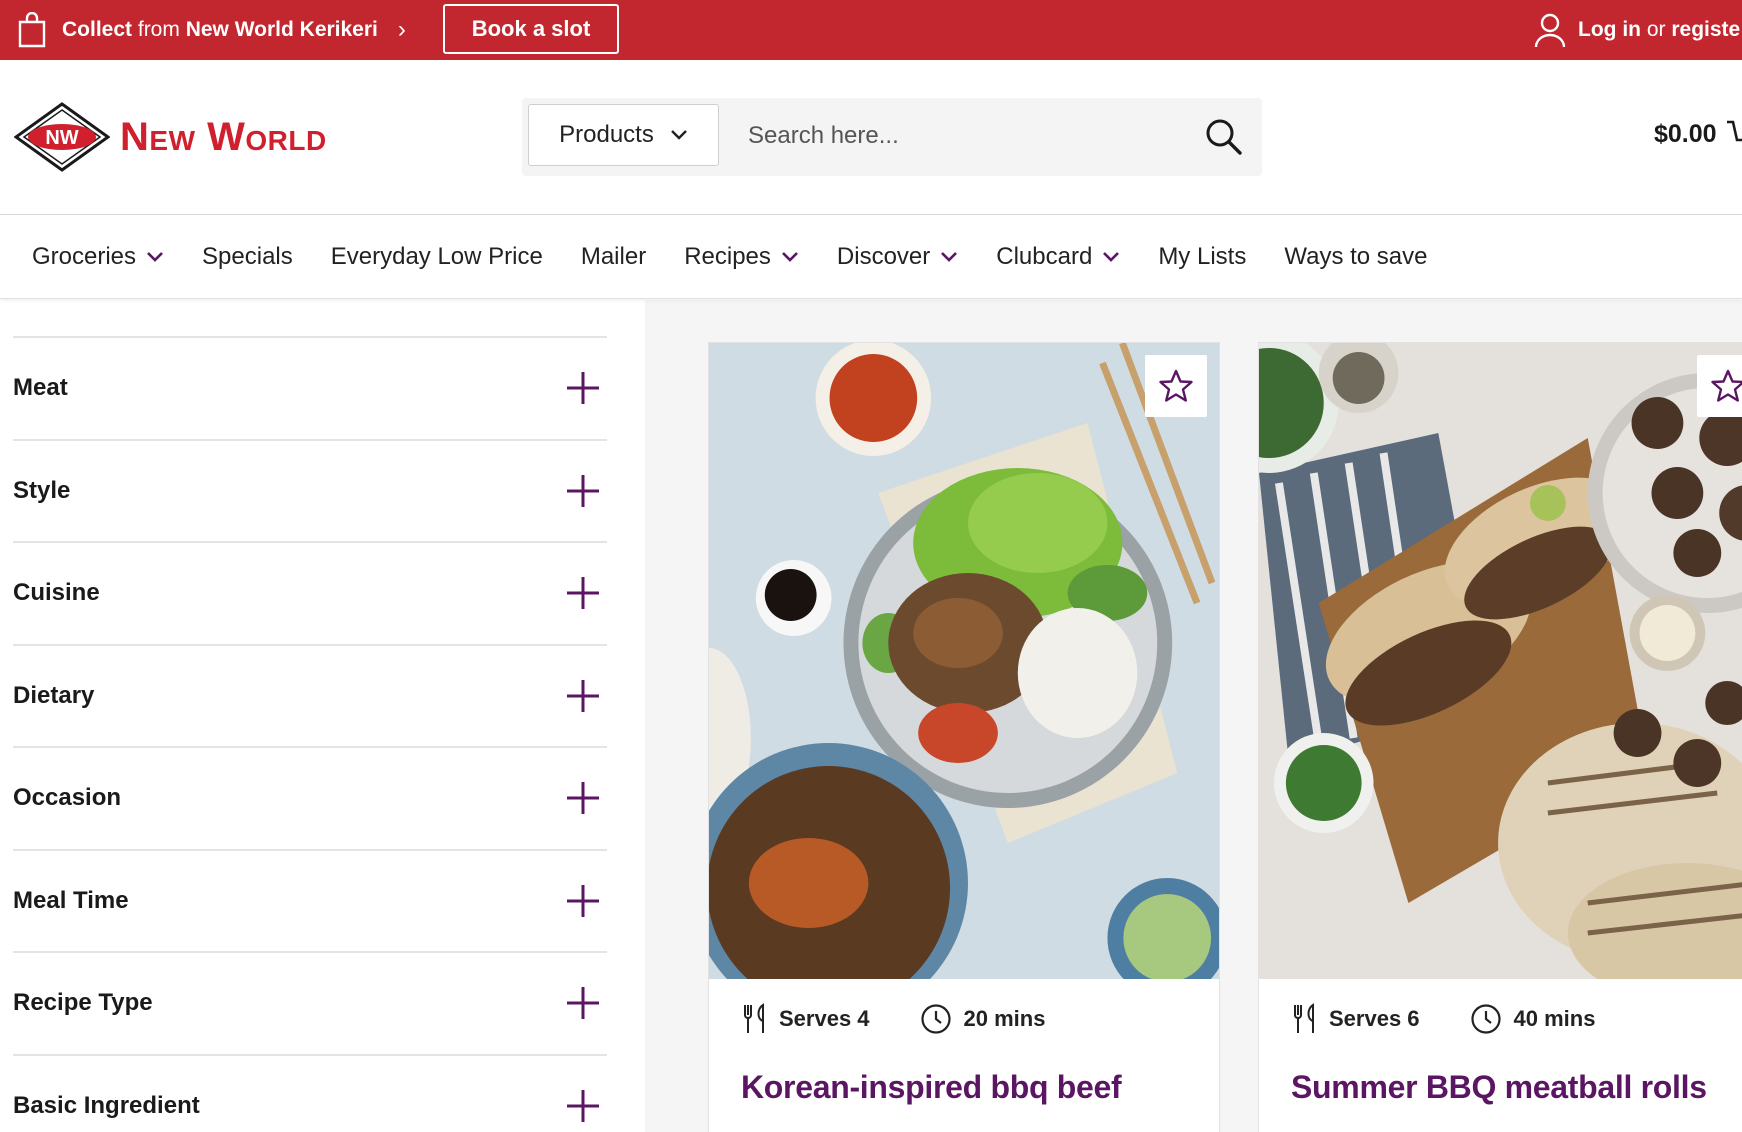 This screenshot has width=1742, height=1132. I want to click on recipe-title: Korean-inspired bbq beef, so click(931, 1087).